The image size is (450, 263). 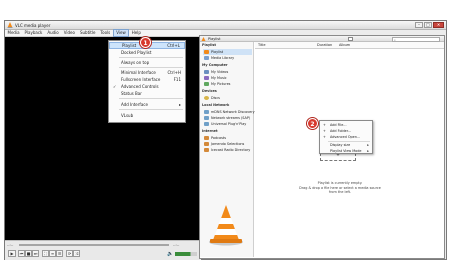 What do you see at coordinates (94, 245) in the screenshot?
I see `seek-slider` at bounding box center [94, 245].